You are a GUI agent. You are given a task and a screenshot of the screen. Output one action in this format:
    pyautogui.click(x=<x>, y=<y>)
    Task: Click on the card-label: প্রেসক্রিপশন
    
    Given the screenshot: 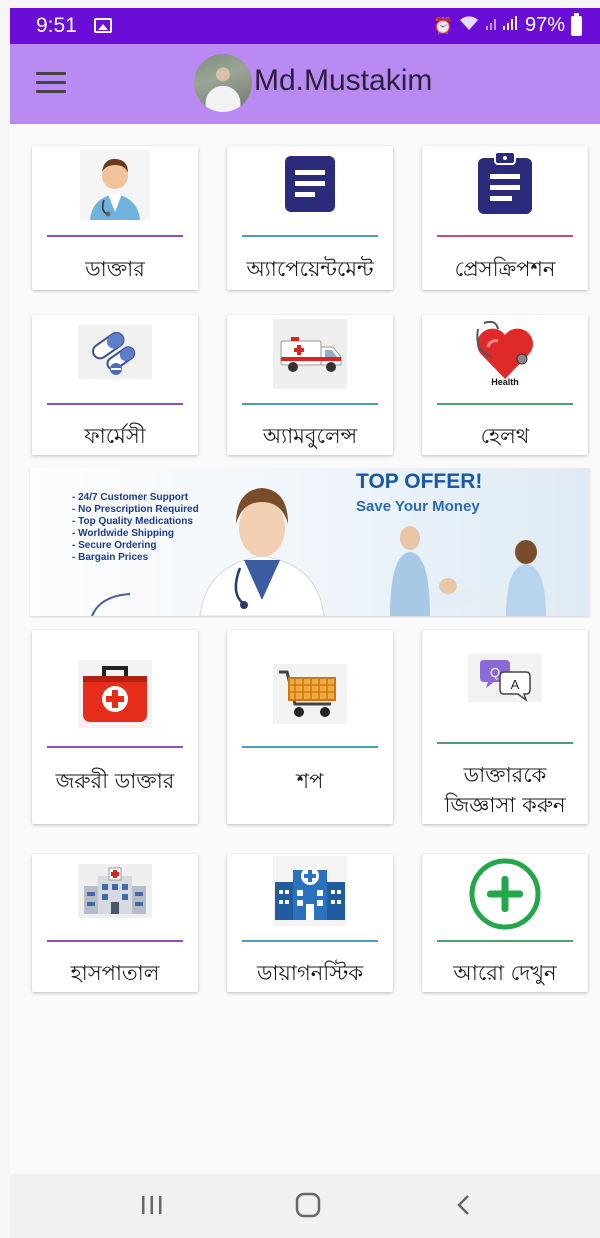 What is the action you would take?
    pyautogui.click(x=505, y=269)
    